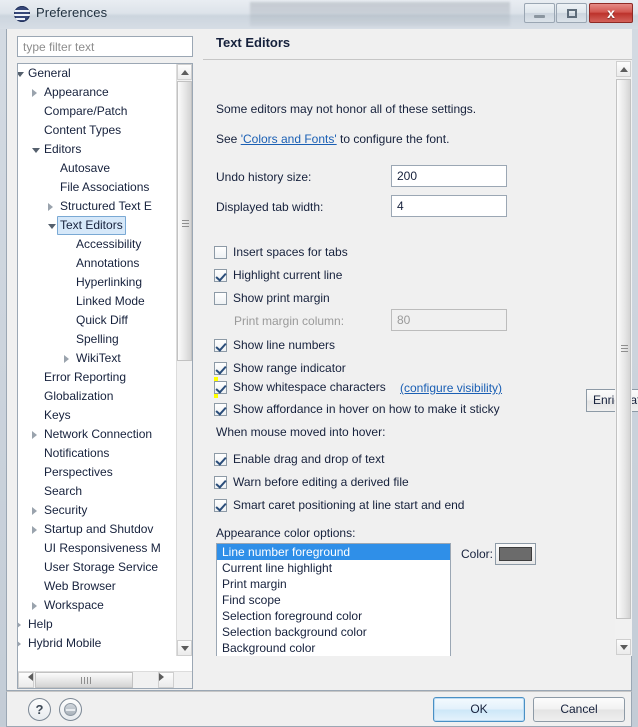  Describe the element at coordinates (98, 453) in the screenshot. I see `tree-item: Notifications` at that location.